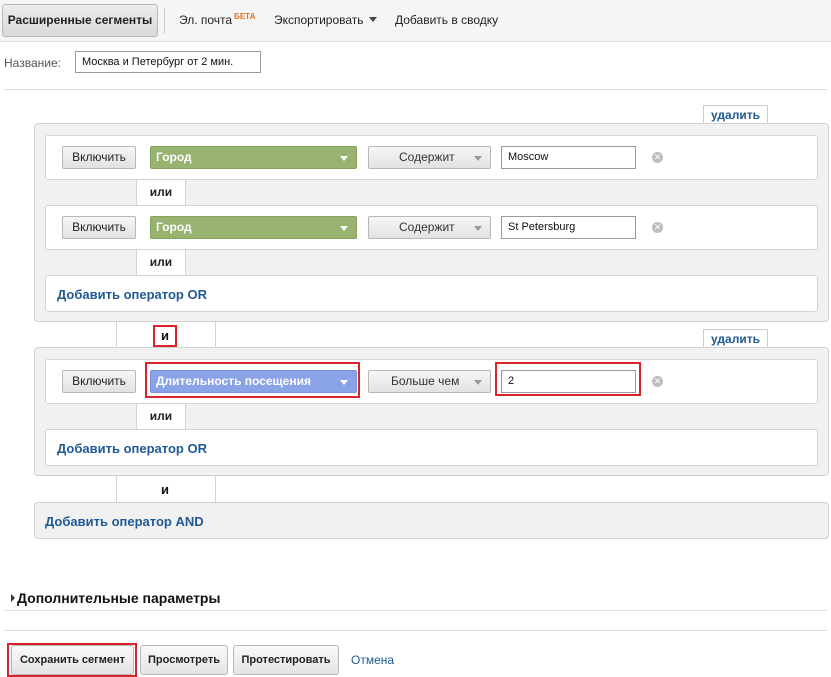  Describe the element at coordinates (319, 20) in the screenshot. I see `export-label: Экспортировать` at that location.